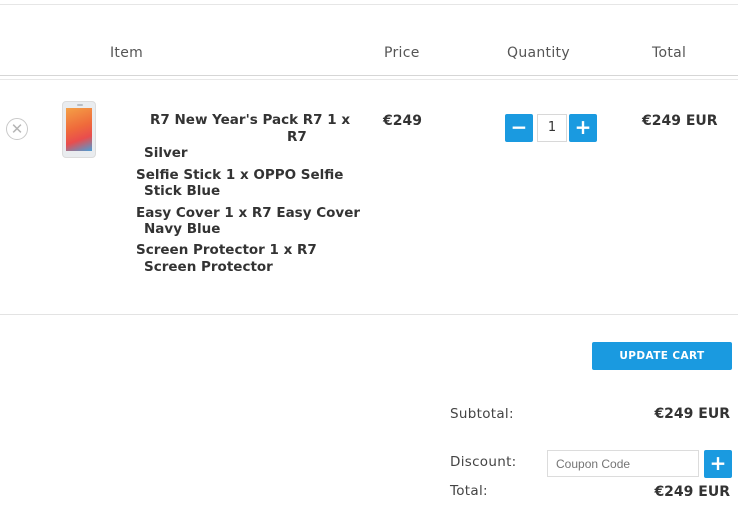 Image resolution: width=738 pixels, height=506 pixels. What do you see at coordinates (297, 137) in the screenshot?
I see `product-name-line: R7` at bounding box center [297, 137].